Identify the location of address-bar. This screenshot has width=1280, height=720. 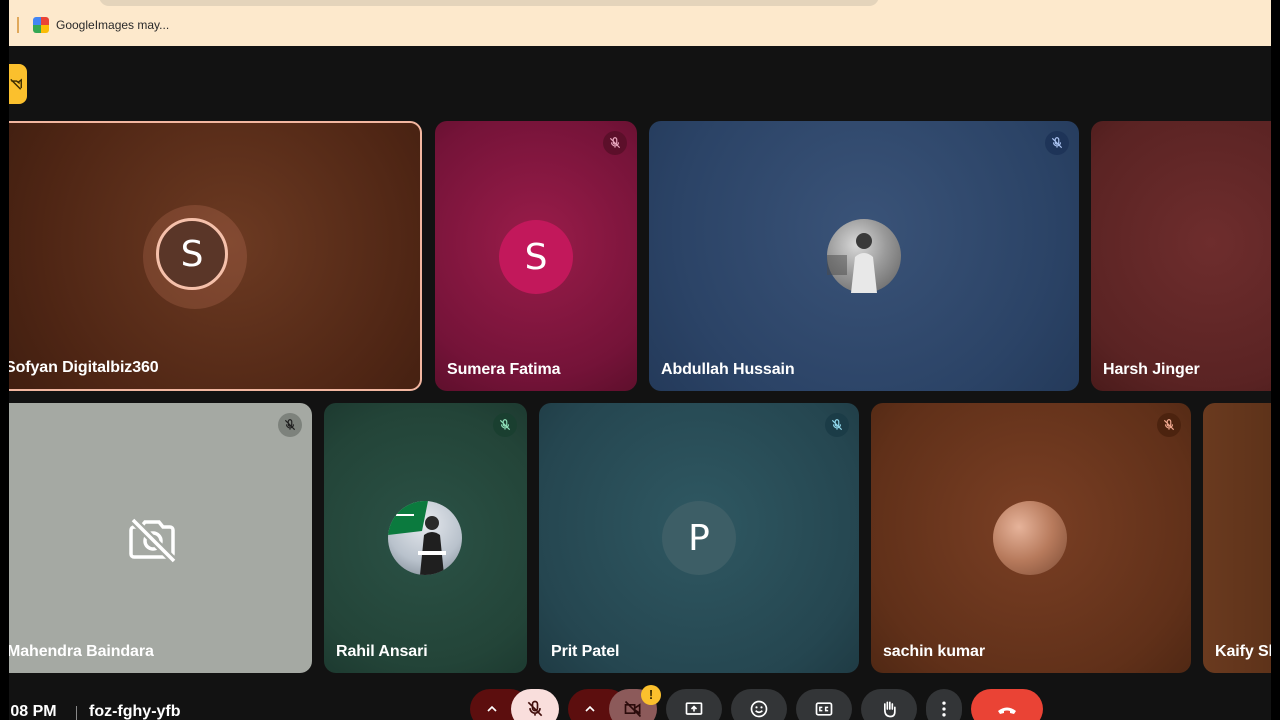
(489, 3).